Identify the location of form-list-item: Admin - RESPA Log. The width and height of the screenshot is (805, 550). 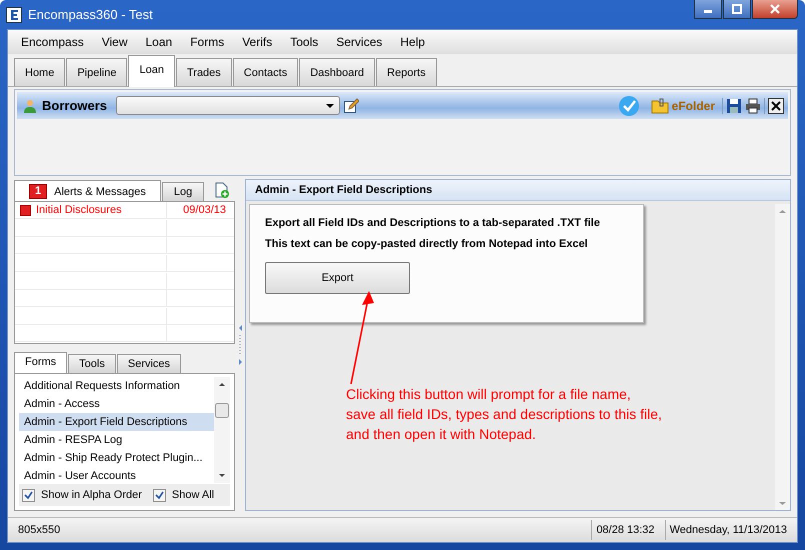
(116, 440).